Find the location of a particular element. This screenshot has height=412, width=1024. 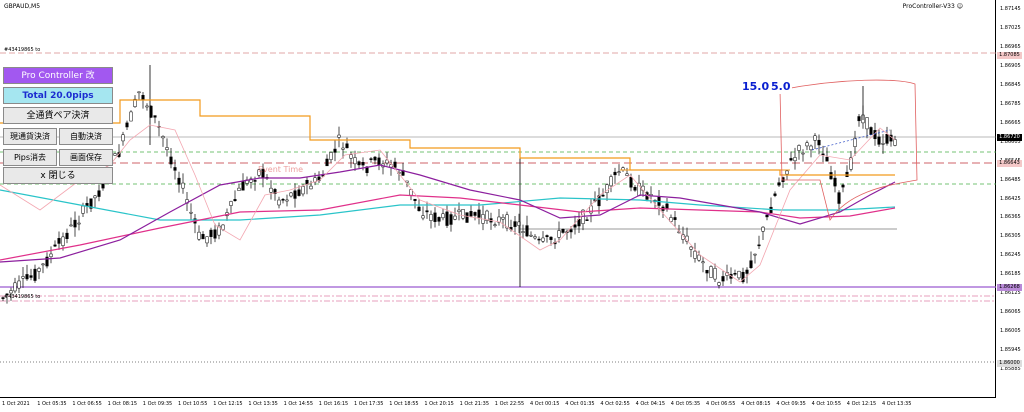

ea-name-label: ProController-V33 ☺ is located at coordinates (933, 6).